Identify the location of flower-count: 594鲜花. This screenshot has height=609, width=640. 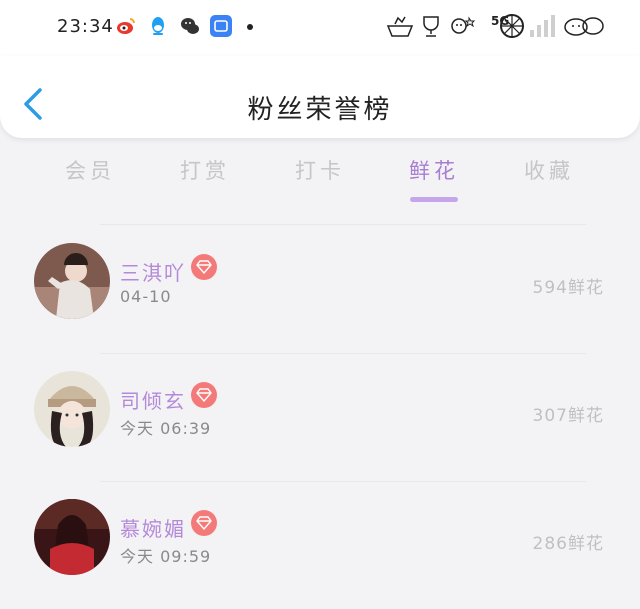
(568, 288).